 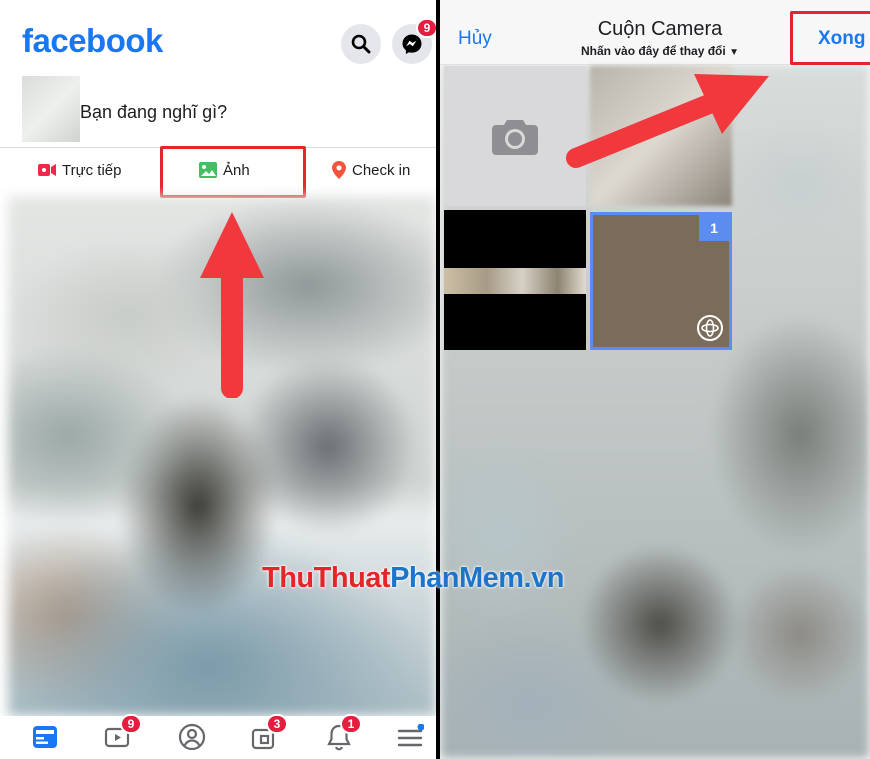 What do you see at coordinates (475, 39) in the screenshot?
I see `cancel-button: Hủy` at bounding box center [475, 39].